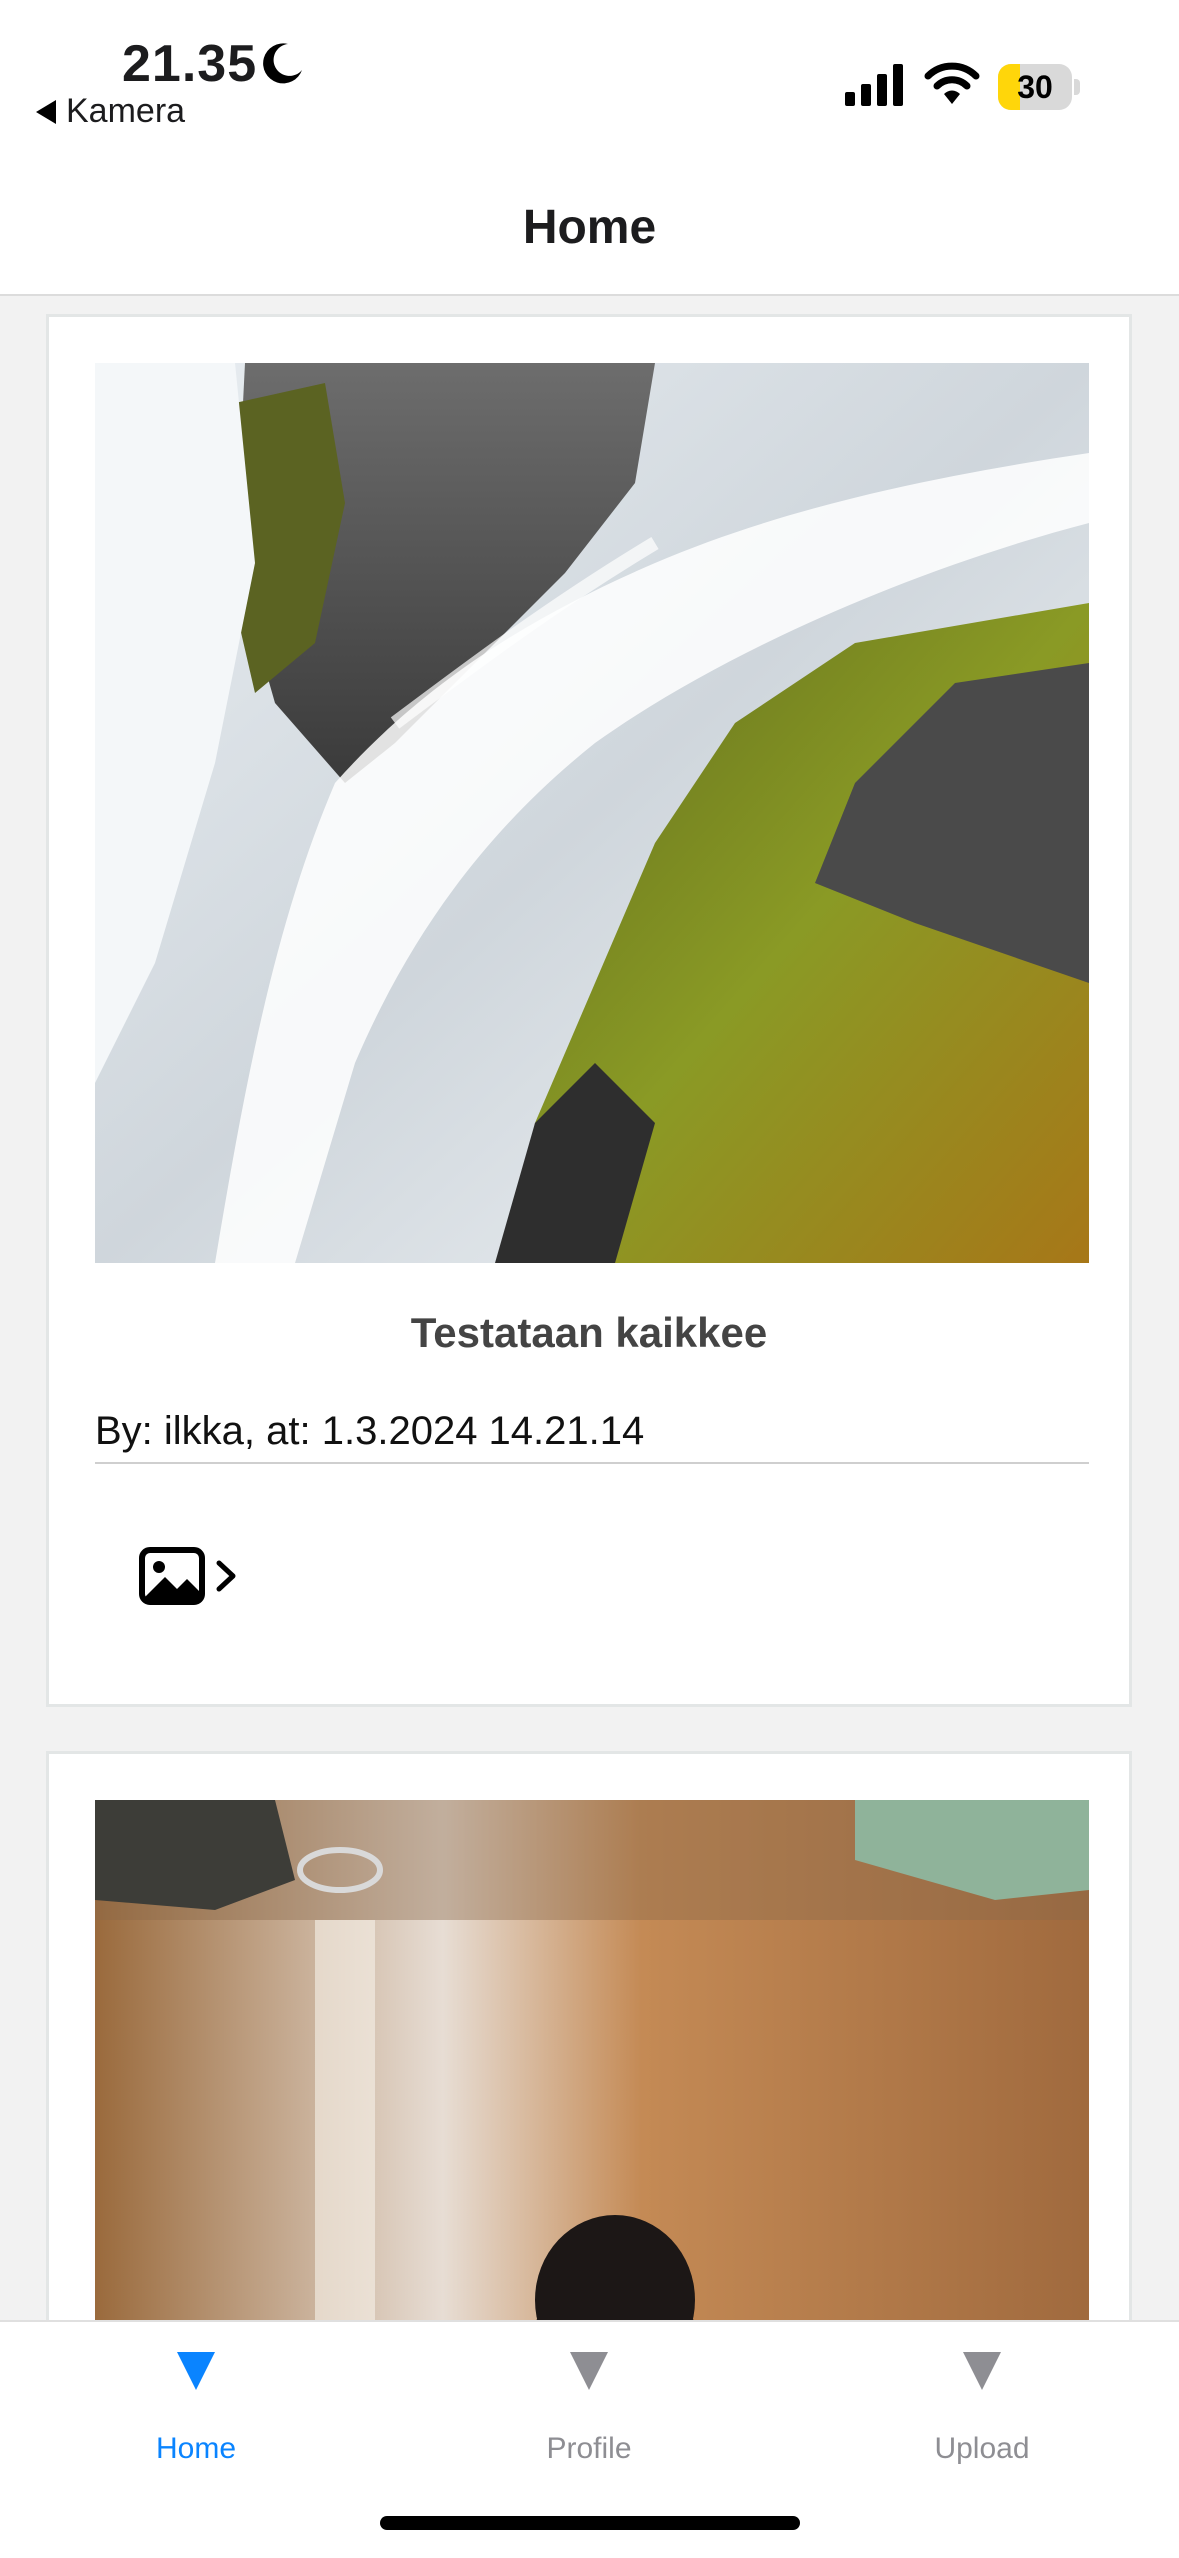 The height and width of the screenshot is (2558, 1179). Describe the element at coordinates (589, 227) in the screenshot. I see `page-title: Home` at that location.